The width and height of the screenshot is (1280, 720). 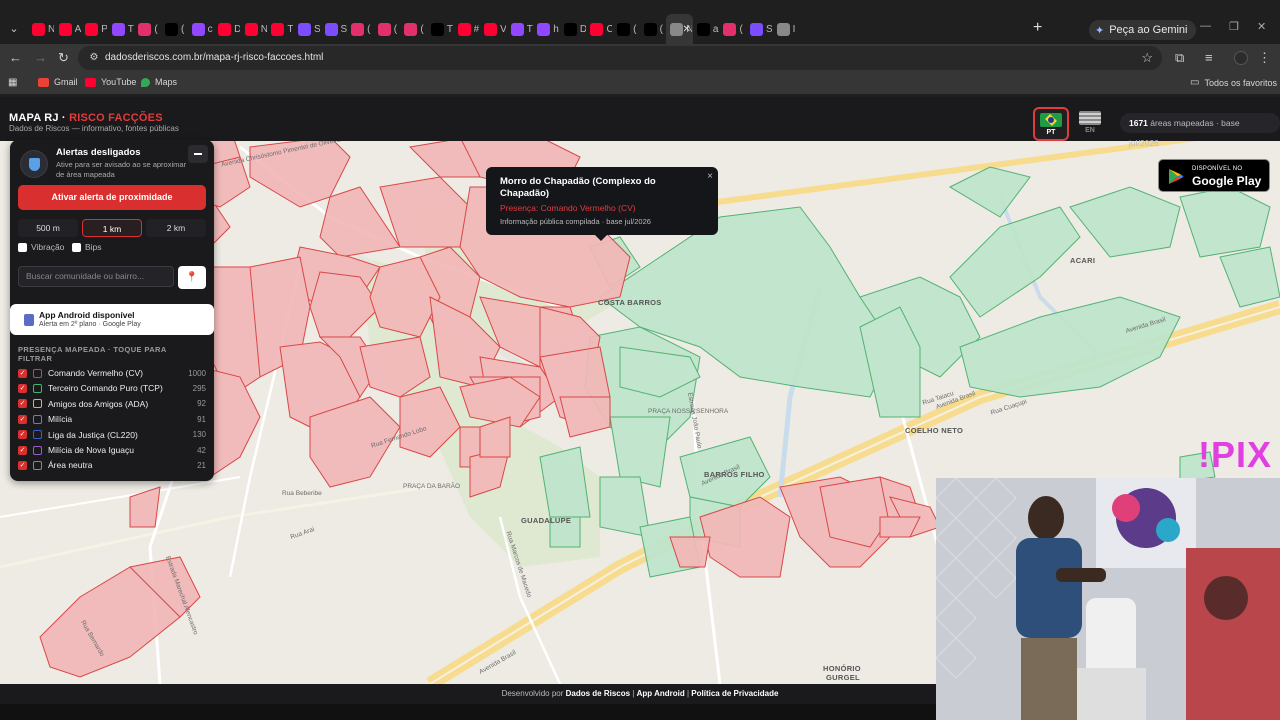 I want to click on bips-checkbox: Bips, so click(x=87, y=247).